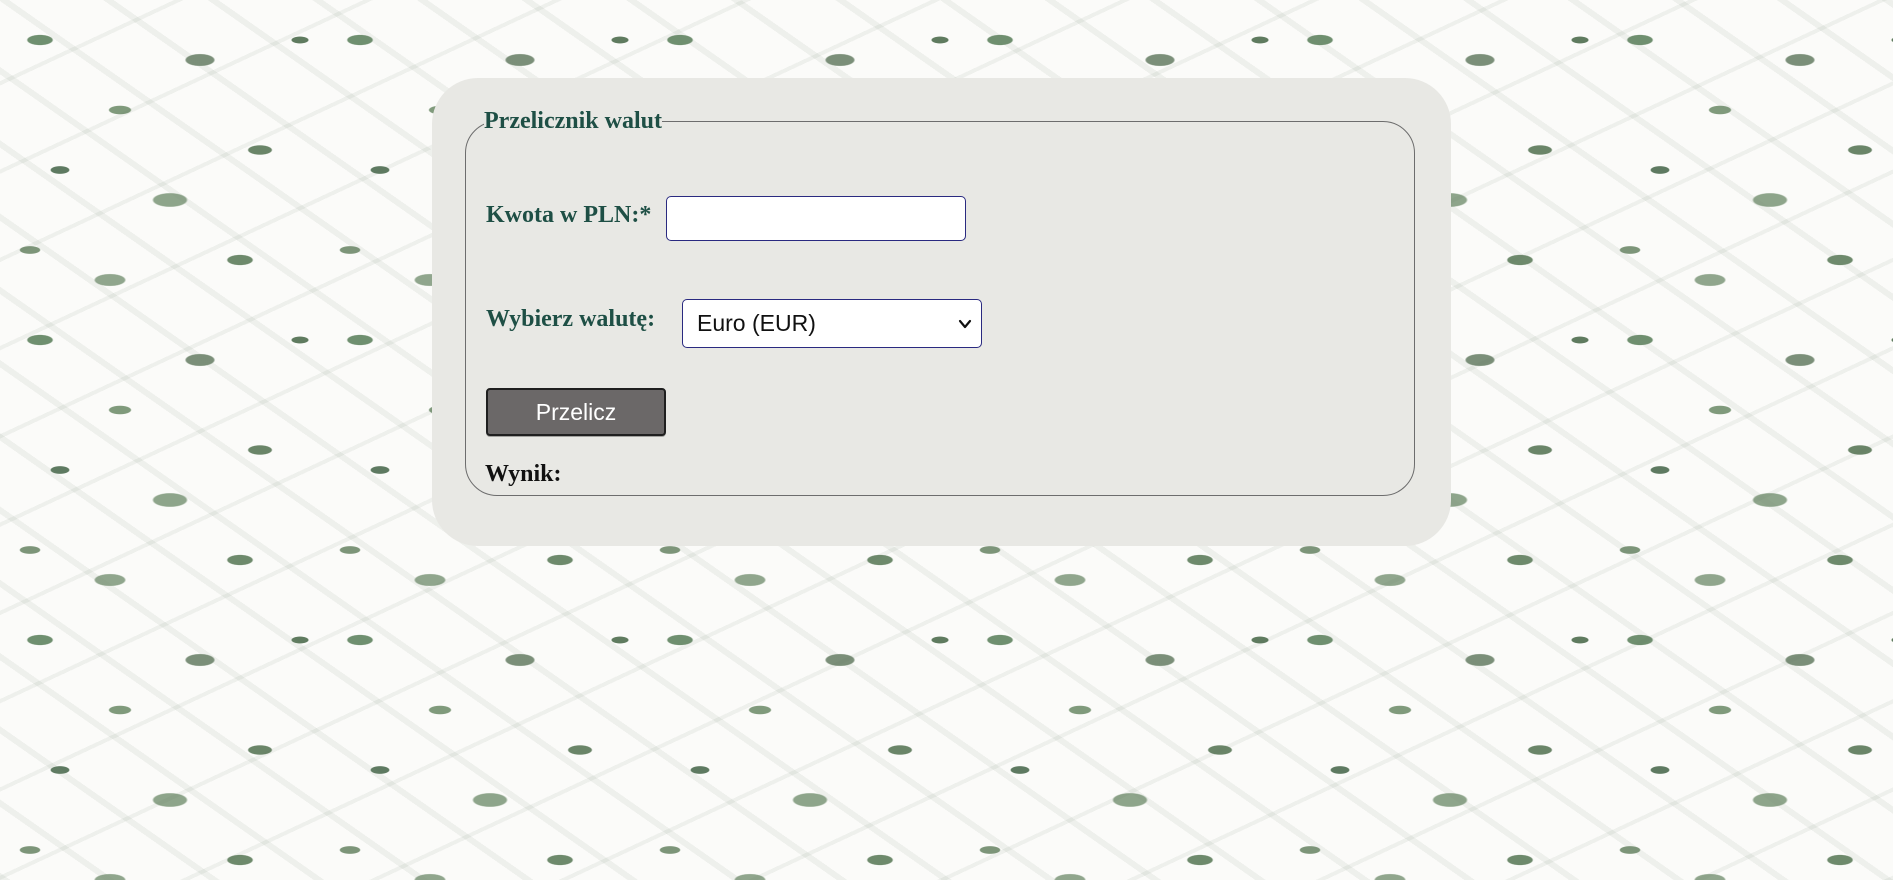  What do you see at coordinates (832, 323) in the screenshot?
I see `currency-select: Euro (EUR)` at bounding box center [832, 323].